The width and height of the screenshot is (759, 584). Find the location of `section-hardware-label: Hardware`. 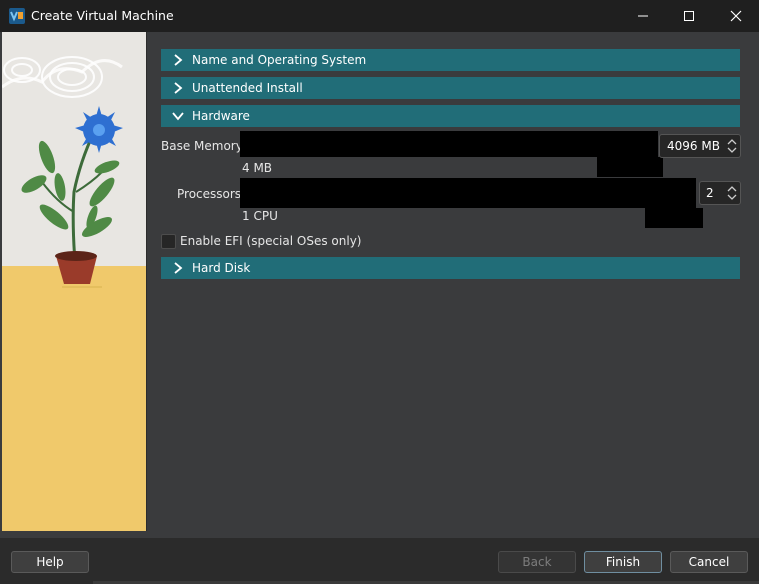

section-hardware-label: Hardware is located at coordinates (221, 116).